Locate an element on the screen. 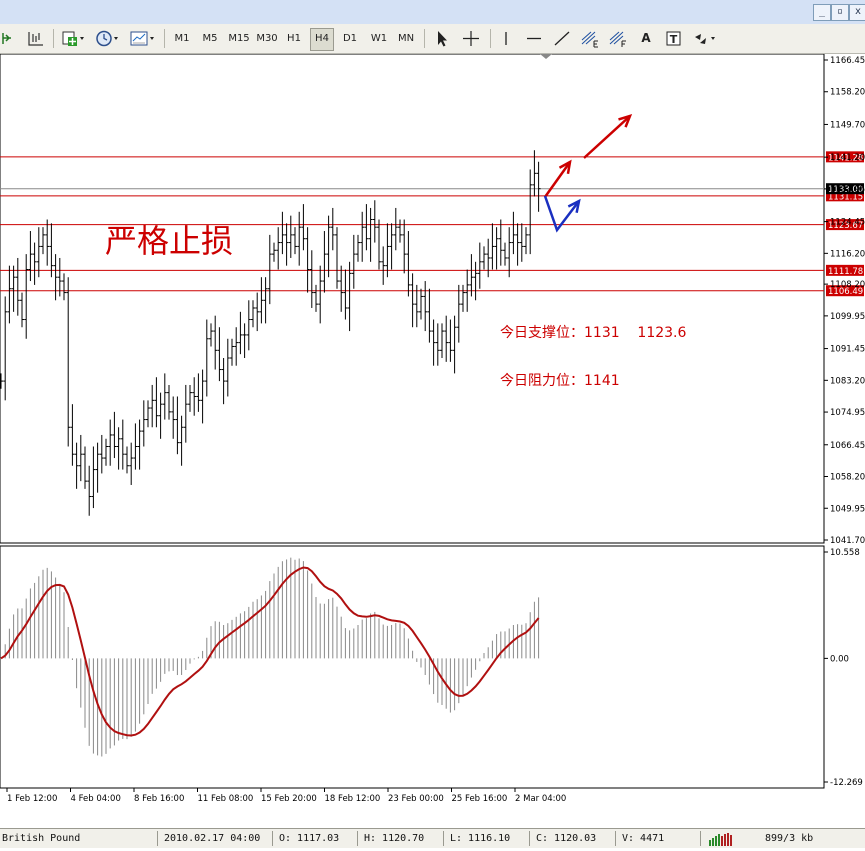 This screenshot has width=865, height=851. timeframe-h1: H1 is located at coordinates (294, 38).